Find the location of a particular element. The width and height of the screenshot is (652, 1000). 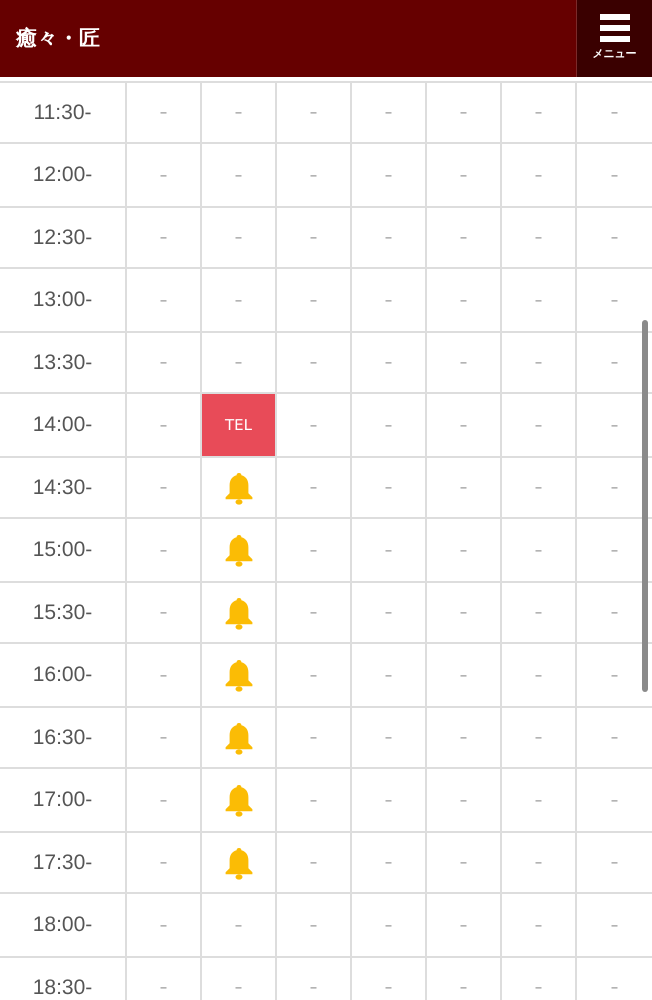

time-label: 18:00- is located at coordinates (62, 925).